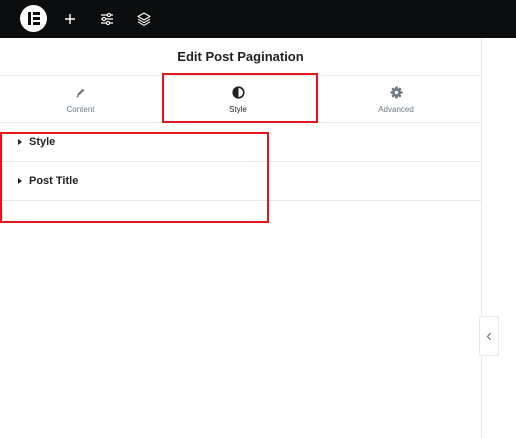 This screenshot has width=516, height=438. Describe the element at coordinates (54, 181) in the screenshot. I see `section-post-title-label: Post Title` at that location.